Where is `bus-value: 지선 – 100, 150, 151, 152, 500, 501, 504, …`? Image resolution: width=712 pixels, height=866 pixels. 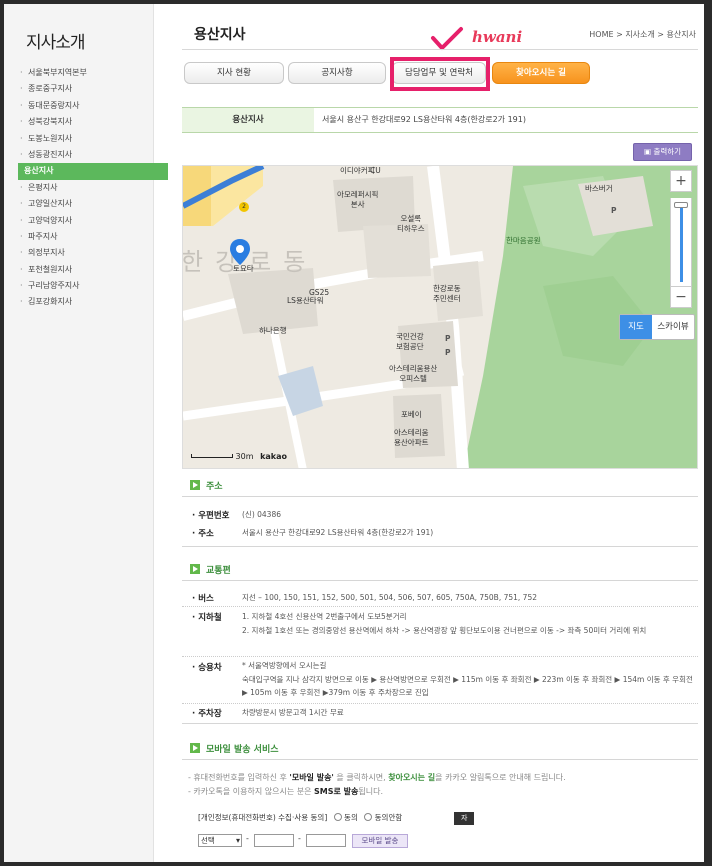 bus-value: 지선 – 100, 150, 151, 152, 500, 501, 504, … is located at coordinates (389, 597).